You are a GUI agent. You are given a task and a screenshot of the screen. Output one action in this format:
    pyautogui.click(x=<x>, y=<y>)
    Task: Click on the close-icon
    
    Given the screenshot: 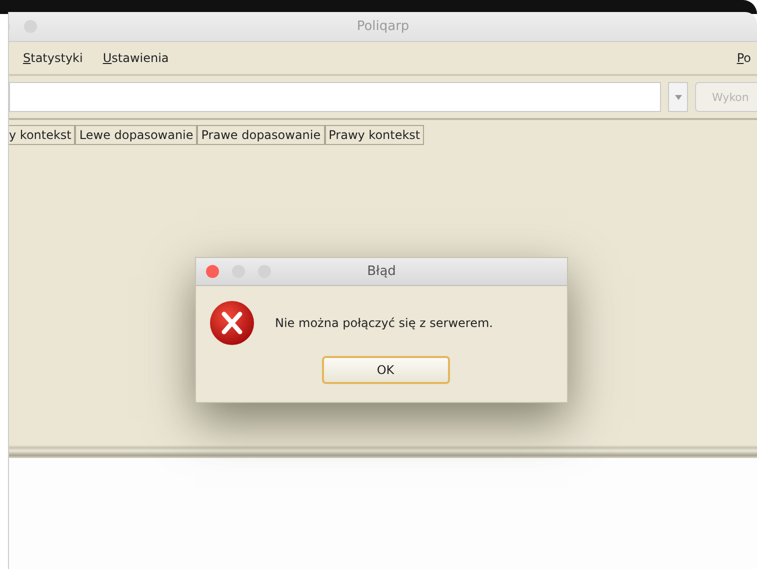 What is the action you would take?
    pyautogui.click(x=212, y=271)
    